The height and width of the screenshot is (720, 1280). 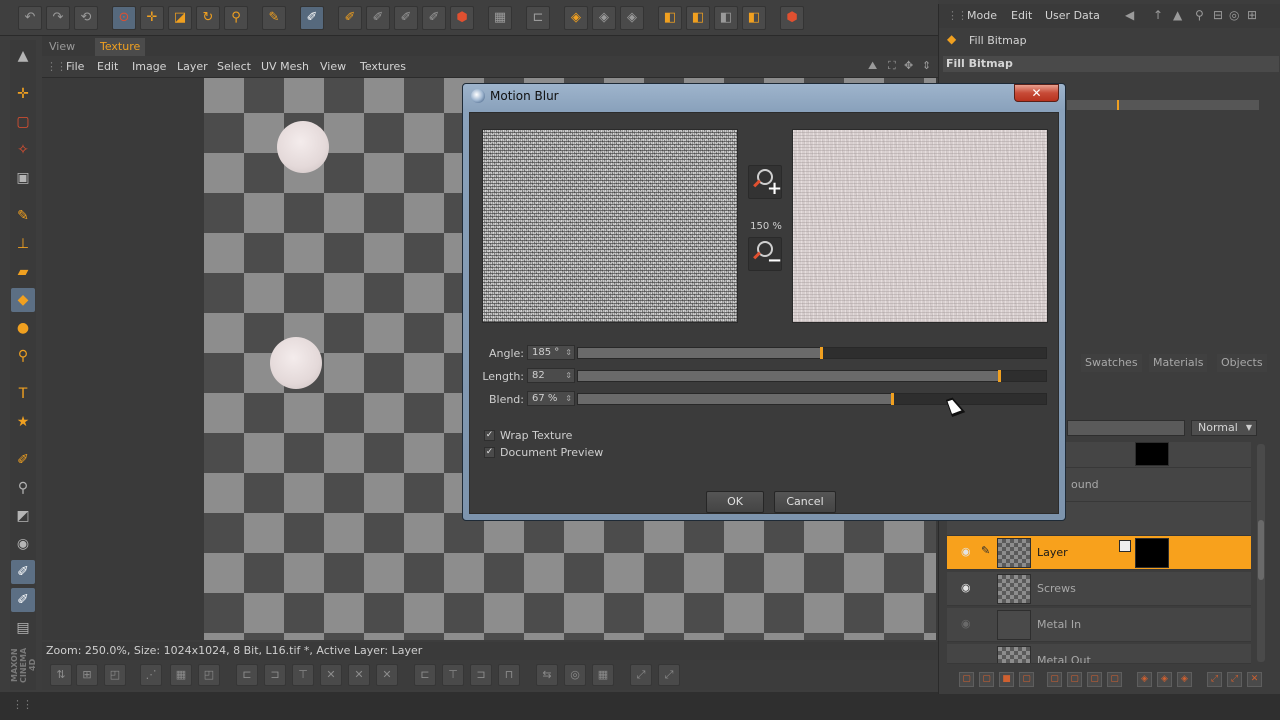 I want to click on unlink-icon: ⤢, so click(x=1234, y=679).